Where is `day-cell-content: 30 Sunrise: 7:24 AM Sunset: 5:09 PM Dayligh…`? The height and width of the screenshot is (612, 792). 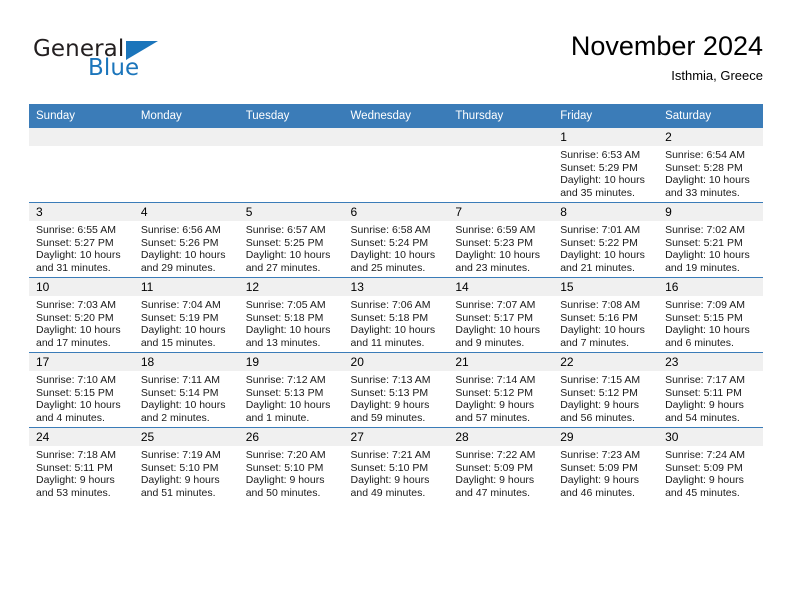 day-cell-content: 30 Sunrise: 7:24 AM Sunset: 5:09 PM Dayligh… is located at coordinates (710, 465).